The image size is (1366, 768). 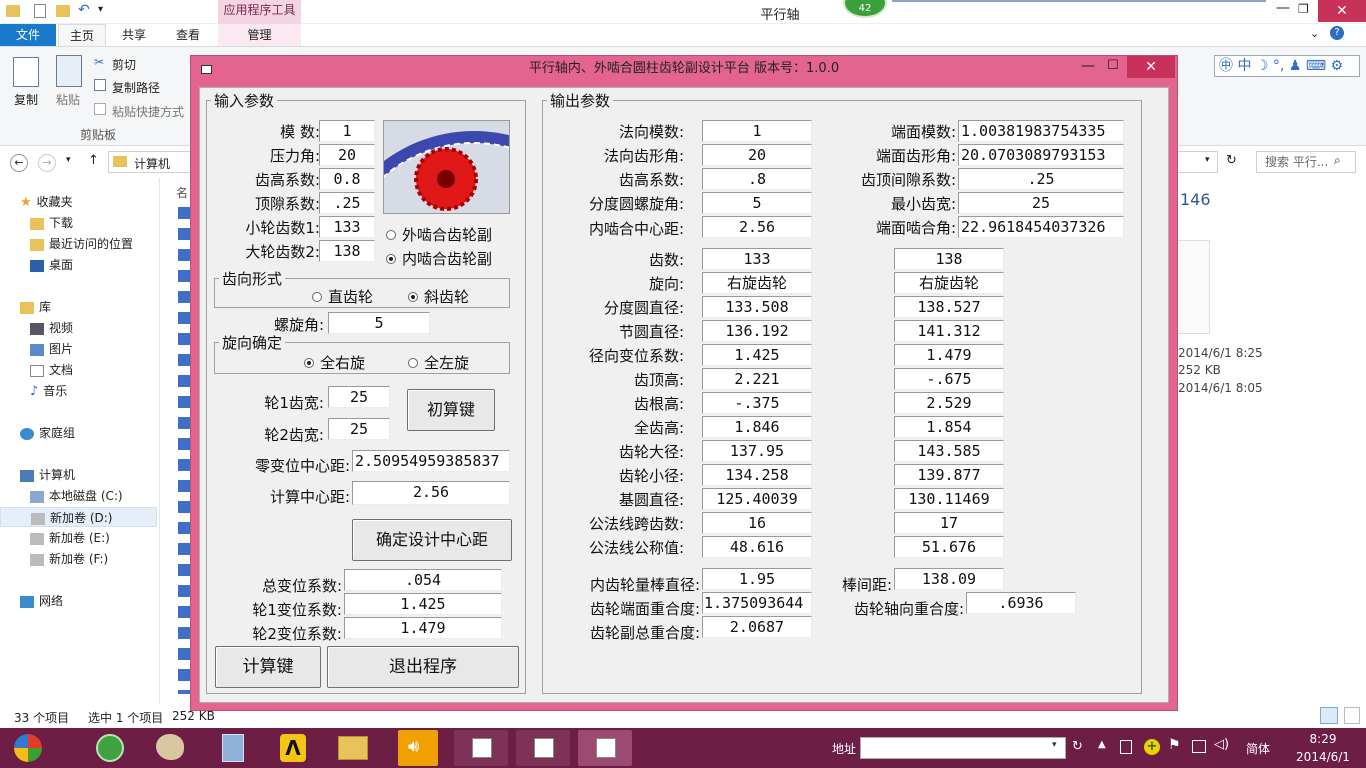 What do you see at coordinates (353, 748) in the screenshot?
I see `taskbar-app-explorer` at bounding box center [353, 748].